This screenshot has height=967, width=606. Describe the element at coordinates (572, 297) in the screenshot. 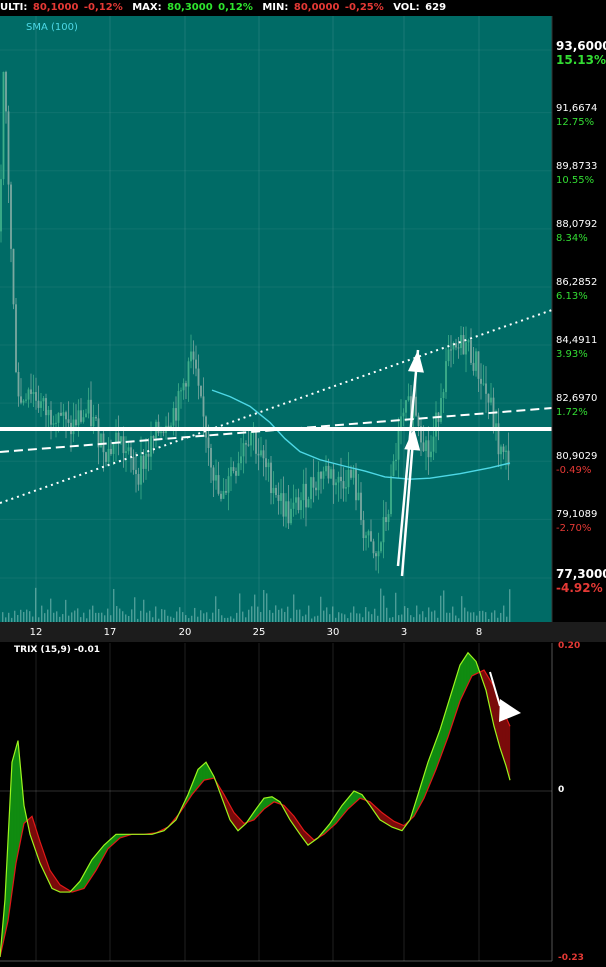

I see `price-axis-pct: 6.13%` at that location.